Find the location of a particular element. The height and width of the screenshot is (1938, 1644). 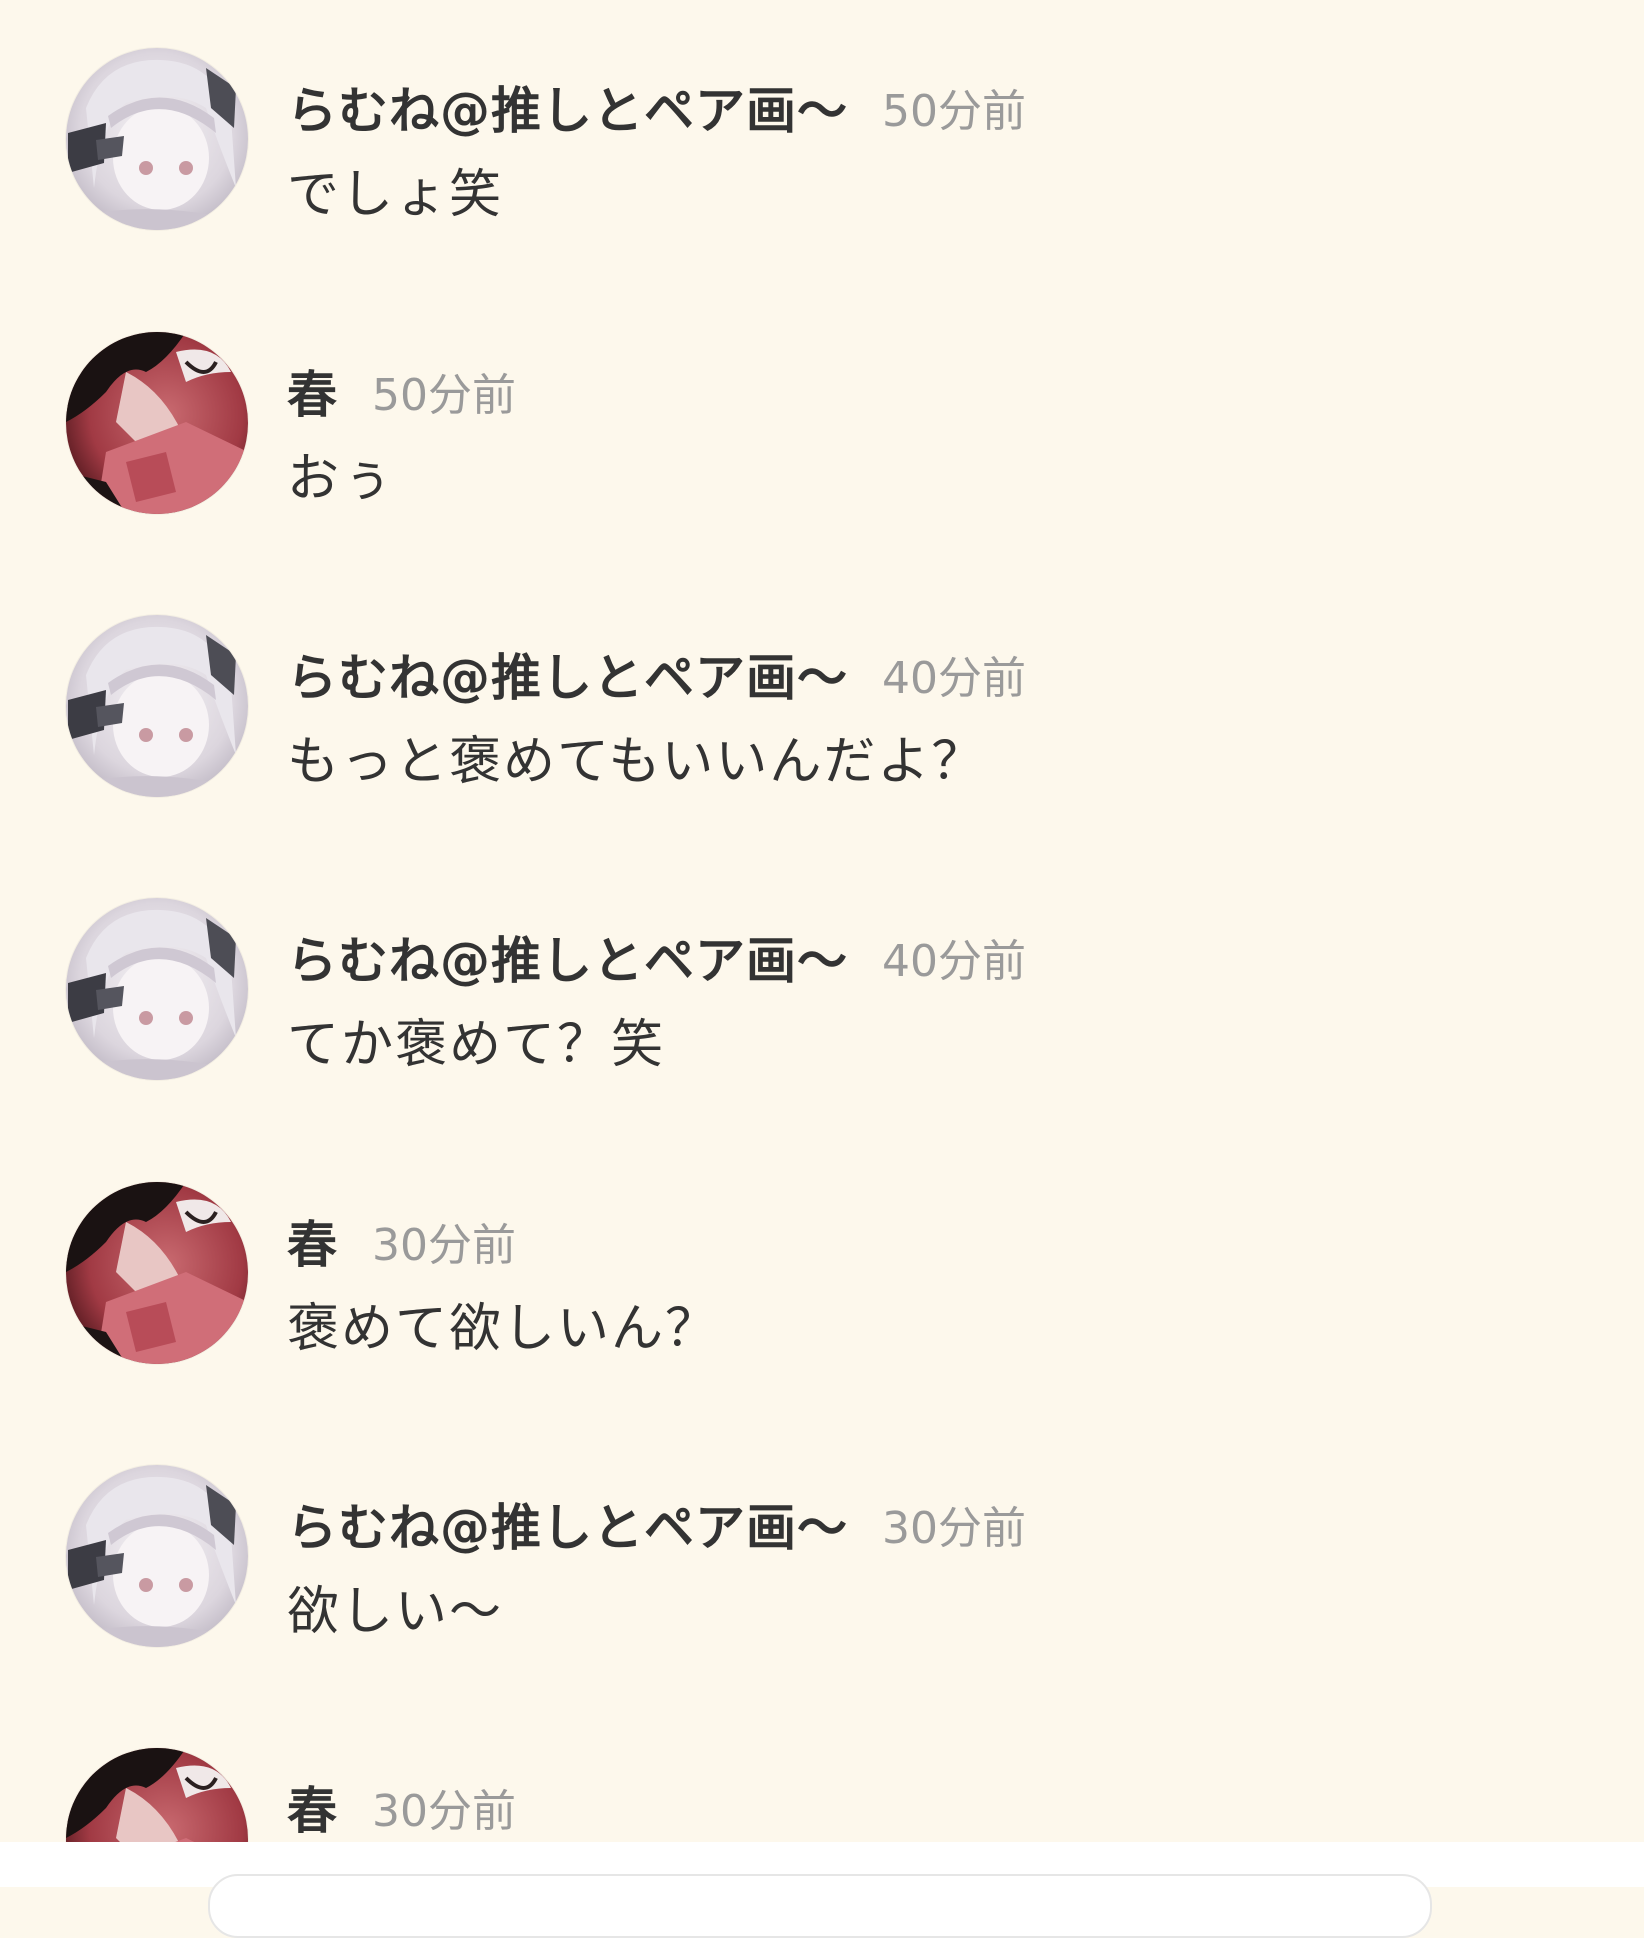

message-header: 春 50分前 is located at coordinates (401, 391).